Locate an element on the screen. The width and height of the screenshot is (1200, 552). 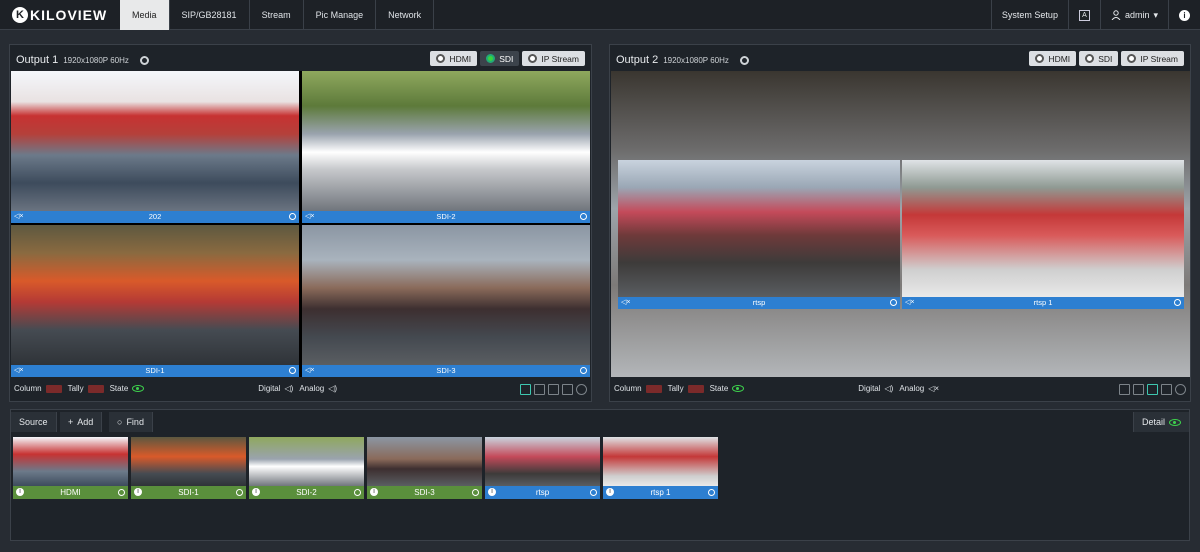
tab-network: Network is located at coordinates (405, 15).